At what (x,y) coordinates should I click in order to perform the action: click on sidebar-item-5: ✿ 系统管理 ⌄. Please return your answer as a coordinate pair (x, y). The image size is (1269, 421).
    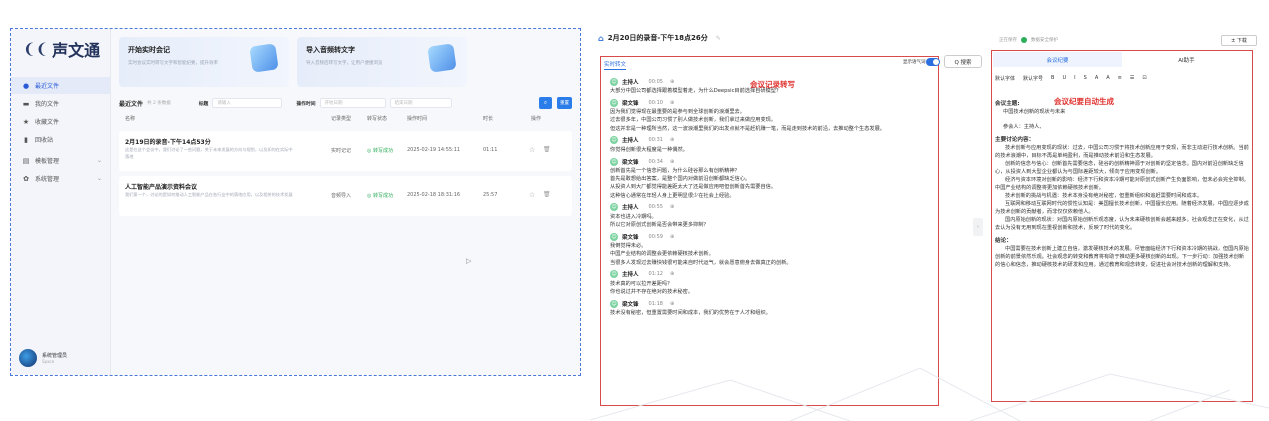
    Looking at the image, I should click on (60, 178).